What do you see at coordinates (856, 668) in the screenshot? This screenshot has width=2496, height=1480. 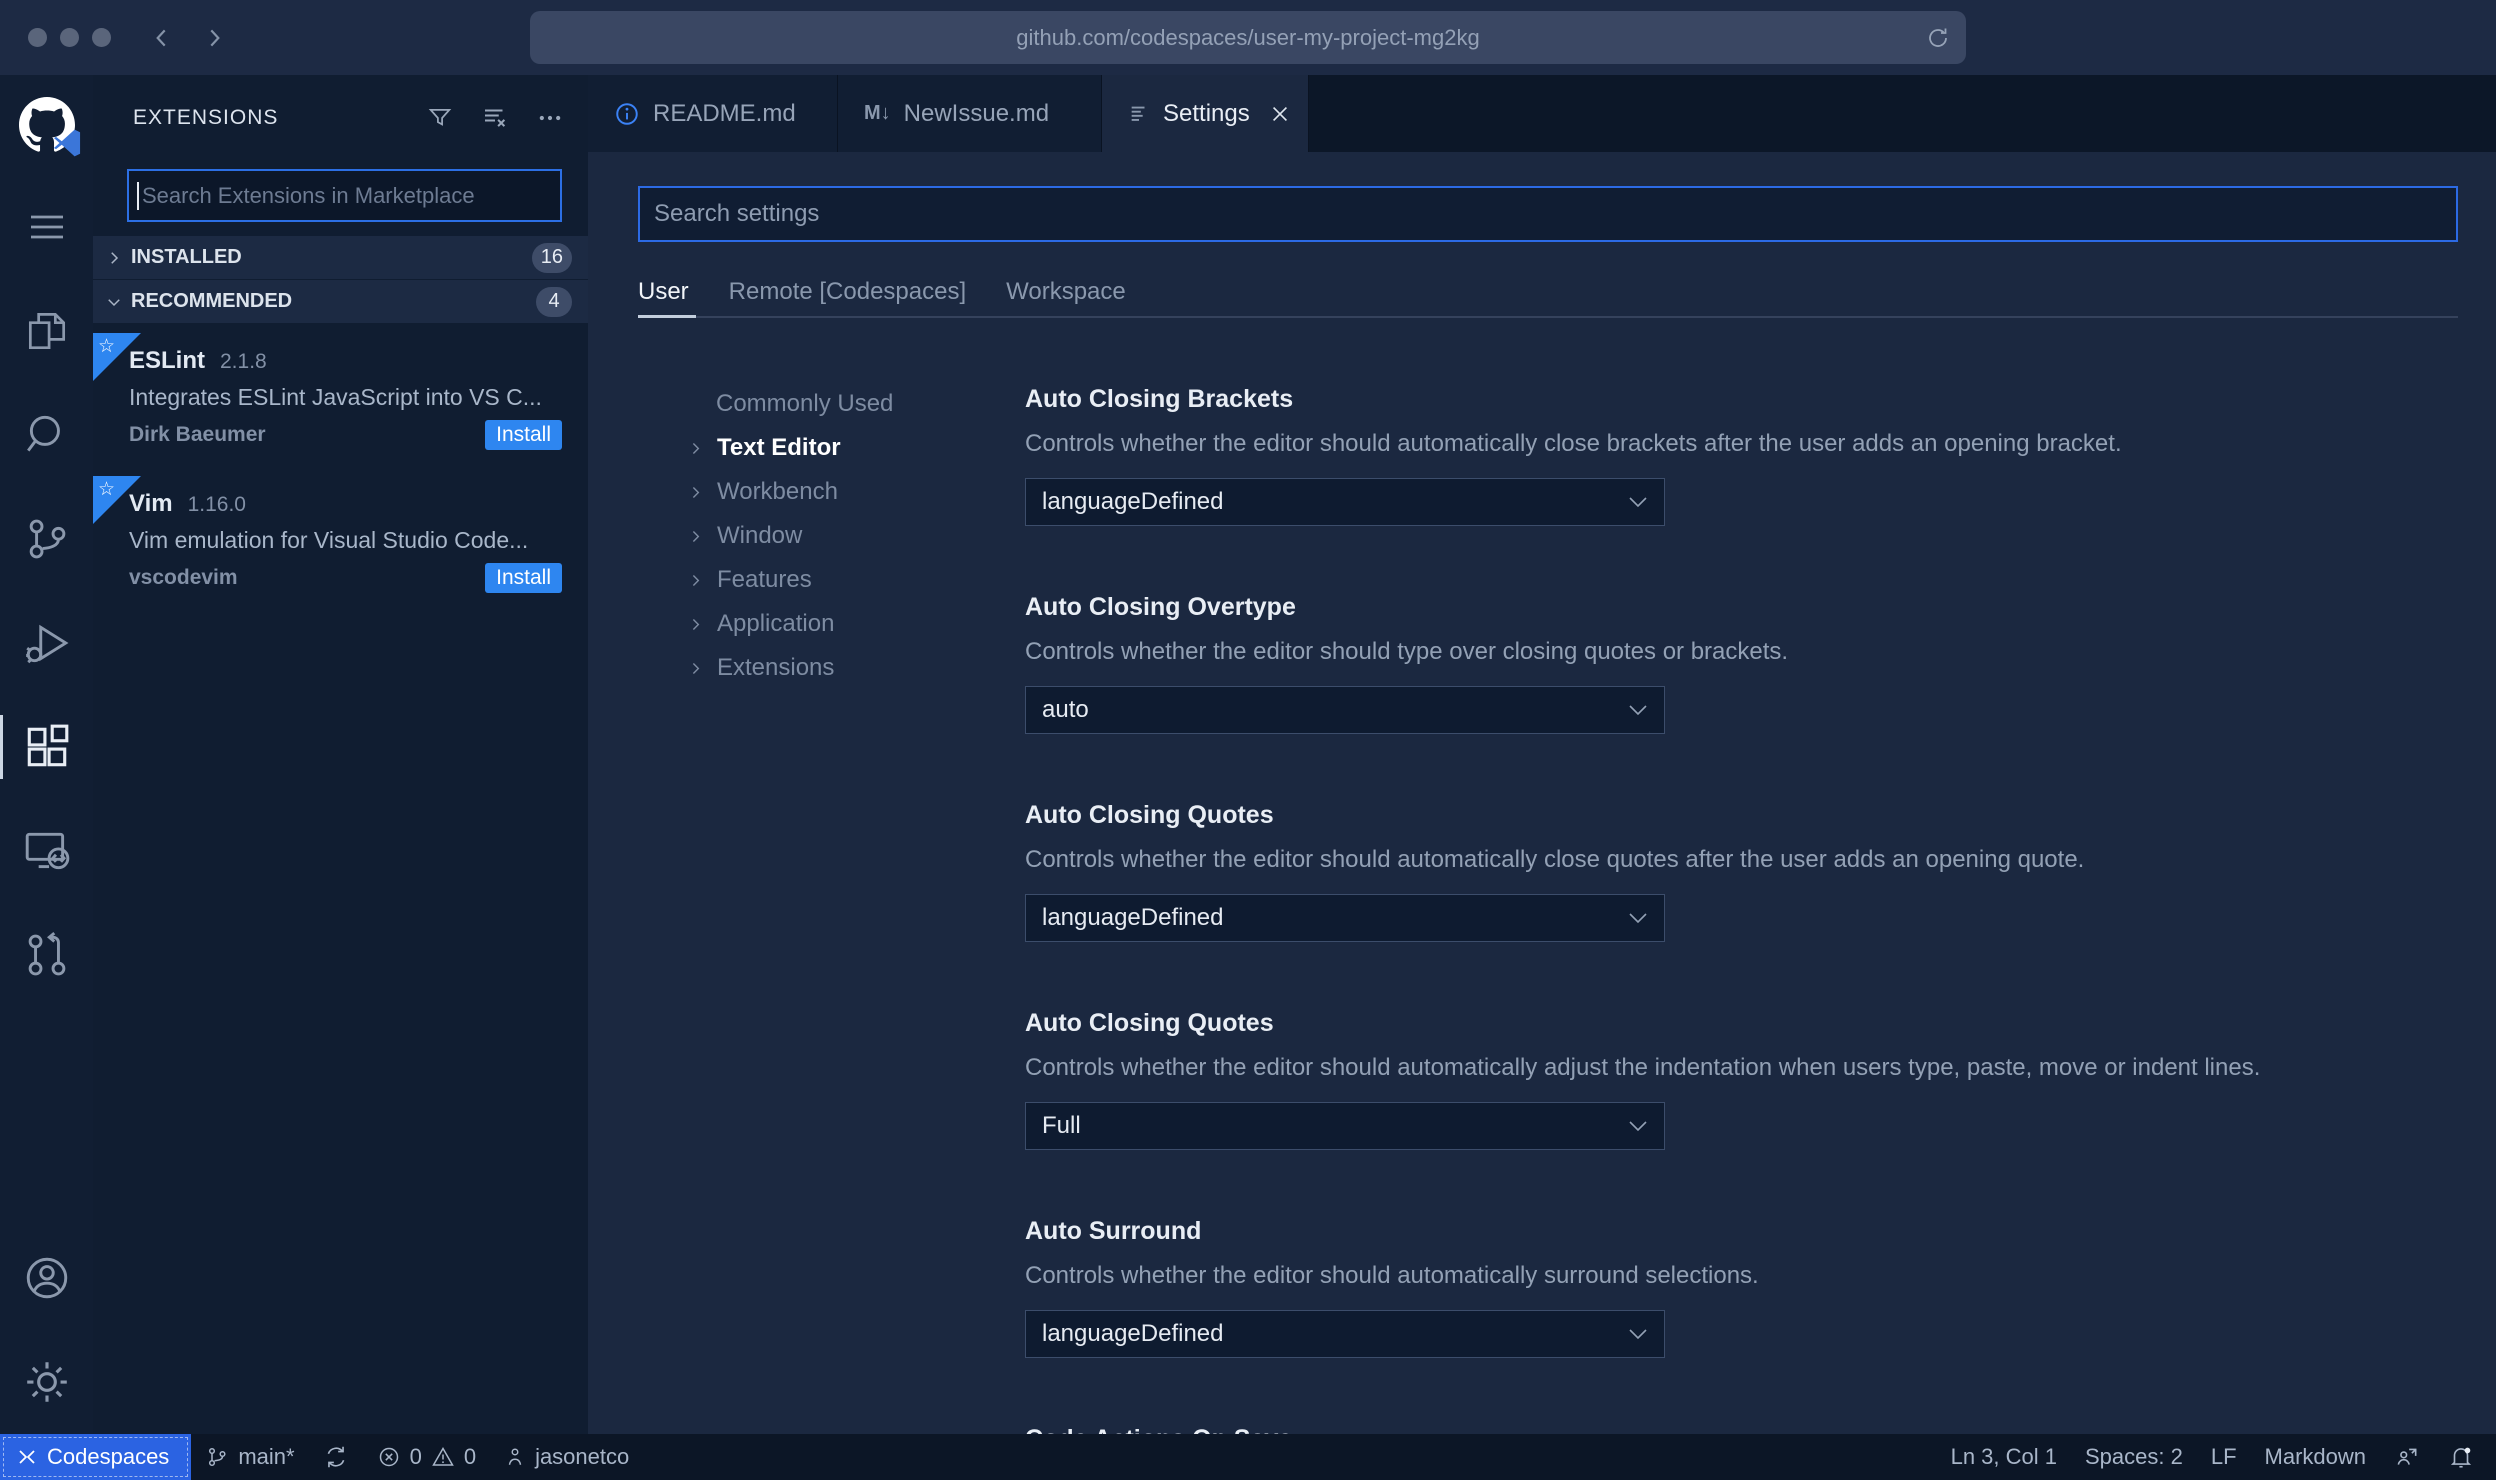 I see `toc-item-extensions: Extensions` at bounding box center [856, 668].